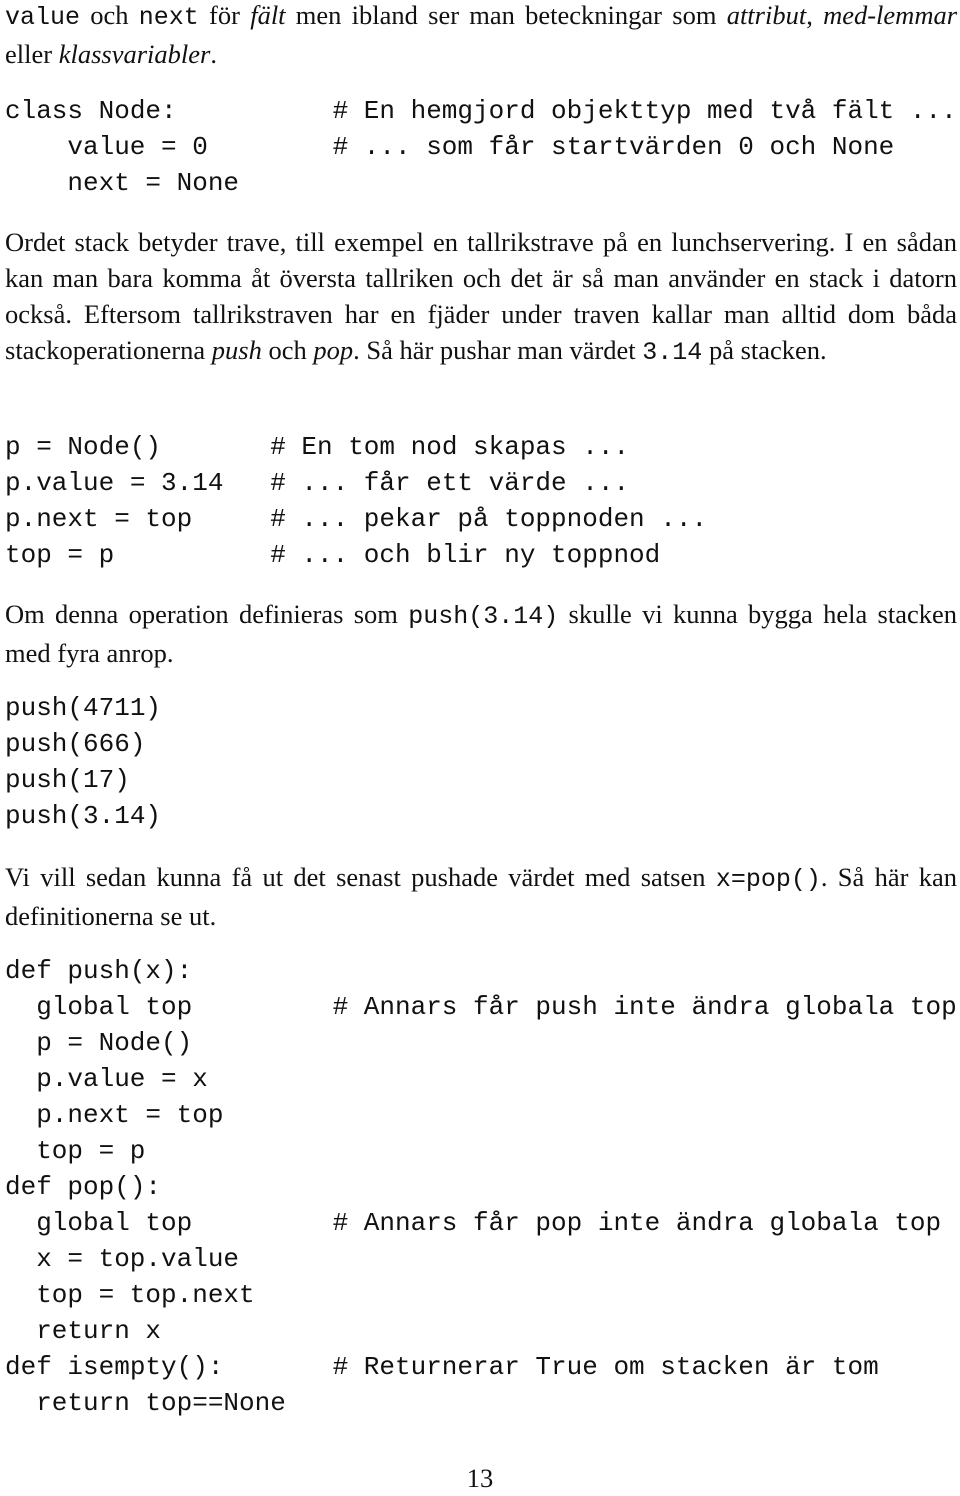  I want to click on page-number: 13, so click(480, 1478).